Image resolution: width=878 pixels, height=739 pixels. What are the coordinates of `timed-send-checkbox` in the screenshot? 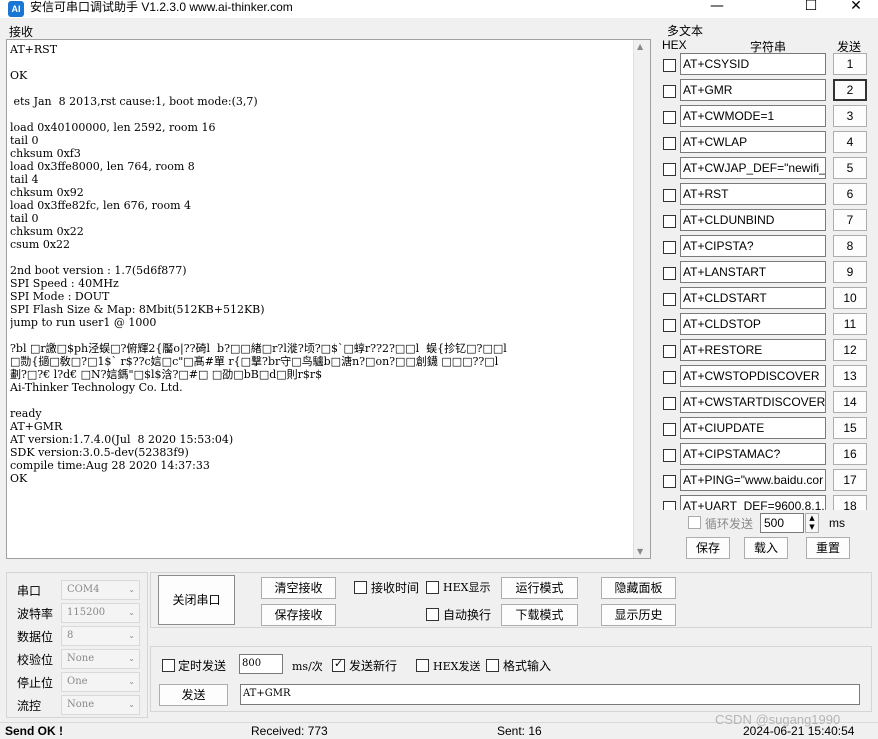 It's located at (168, 665).